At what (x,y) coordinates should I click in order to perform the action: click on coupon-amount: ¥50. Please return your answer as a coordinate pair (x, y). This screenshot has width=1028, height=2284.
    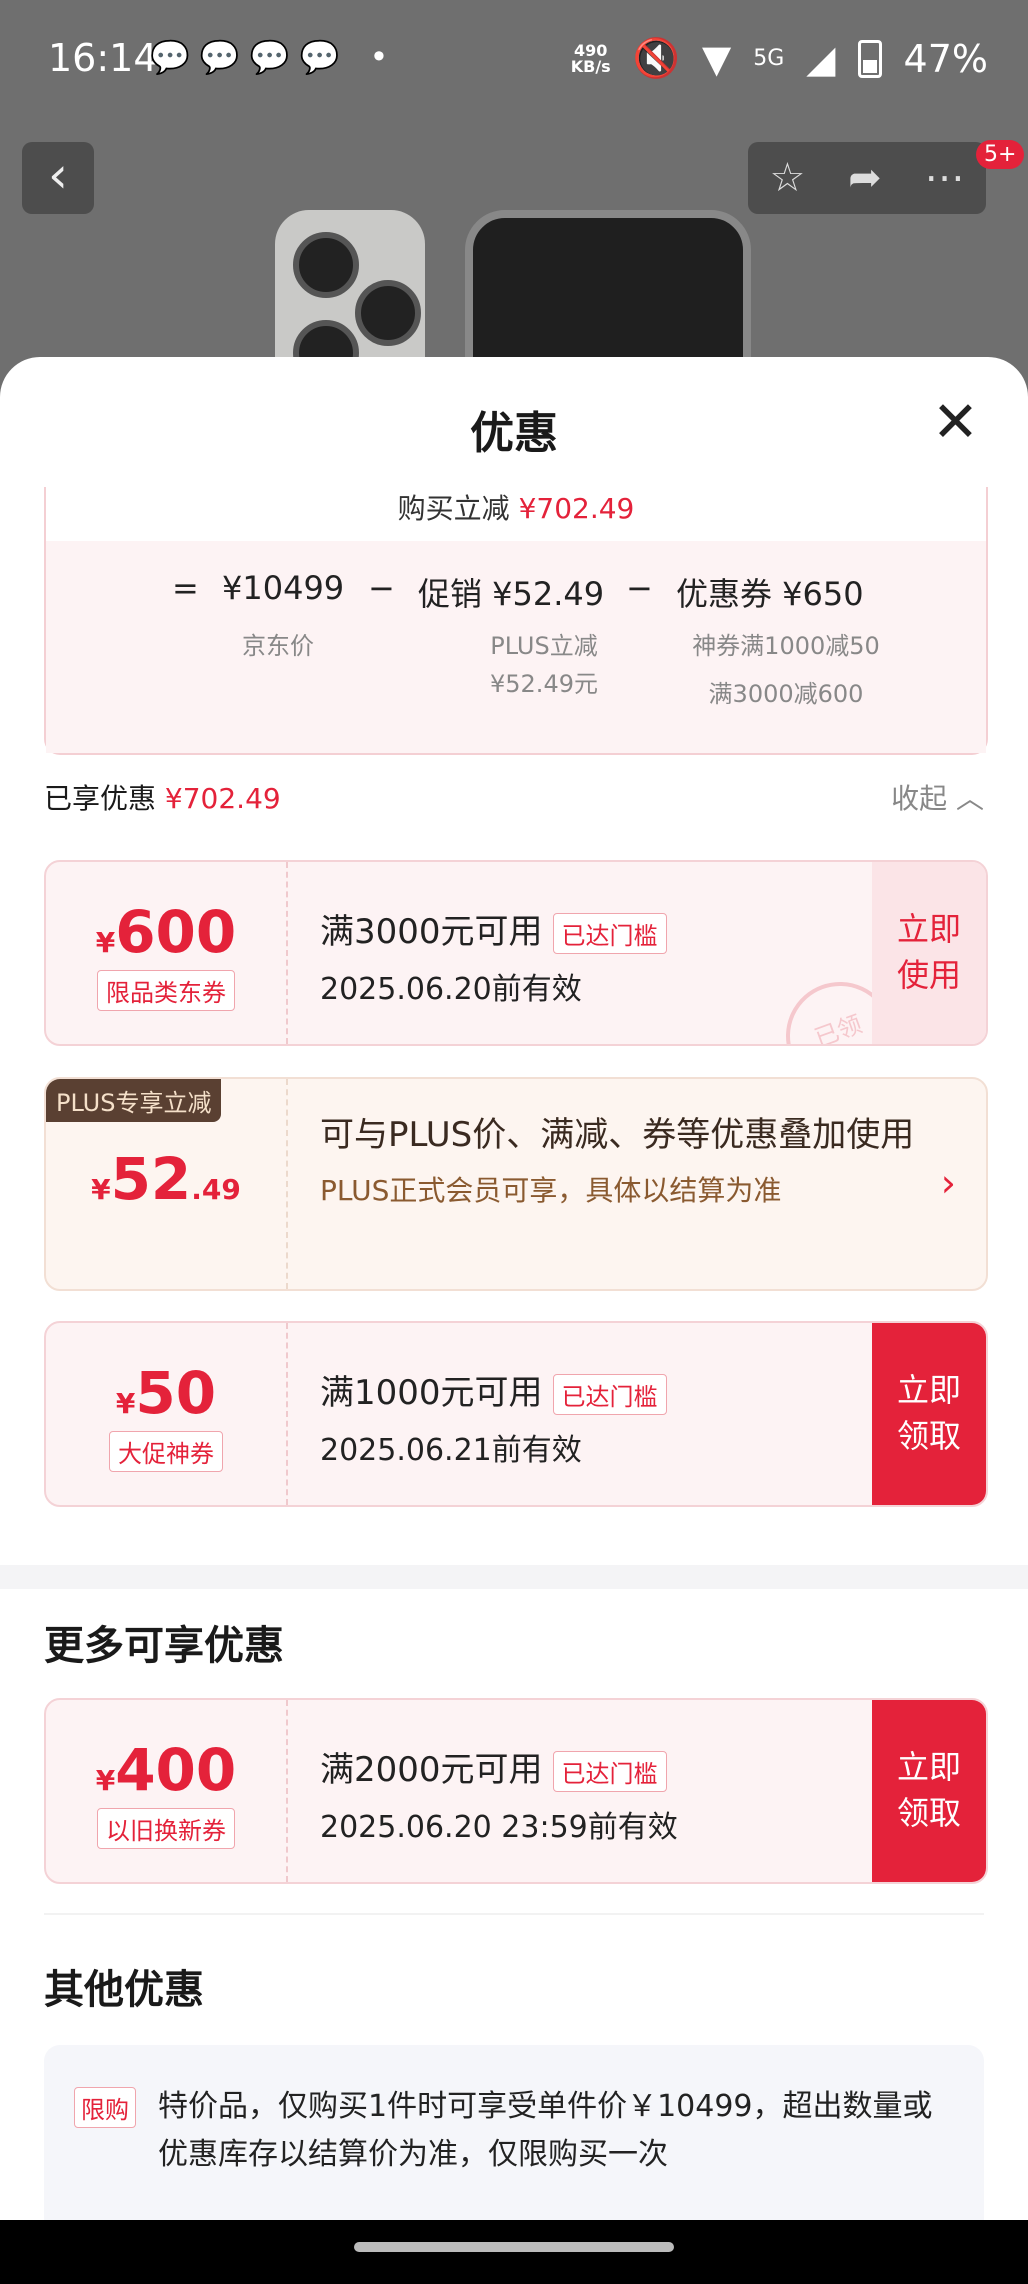
    Looking at the image, I should click on (166, 1393).